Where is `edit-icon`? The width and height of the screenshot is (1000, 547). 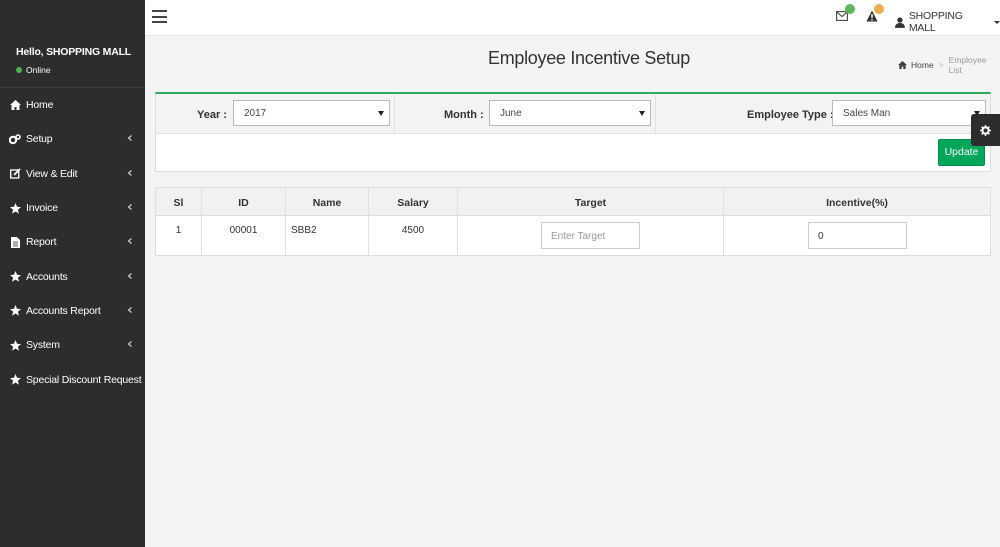 edit-icon is located at coordinates (15, 174).